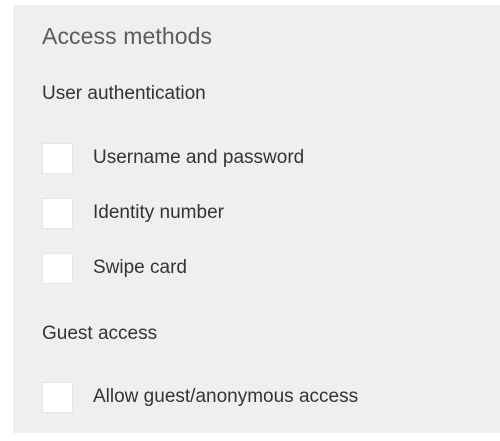 The width and height of the screenshot is (500, 441). What do you see at coordinates (127, 36) in the screenshot?
I see `panel-title: Access methods` at bounding box center [127, 36].